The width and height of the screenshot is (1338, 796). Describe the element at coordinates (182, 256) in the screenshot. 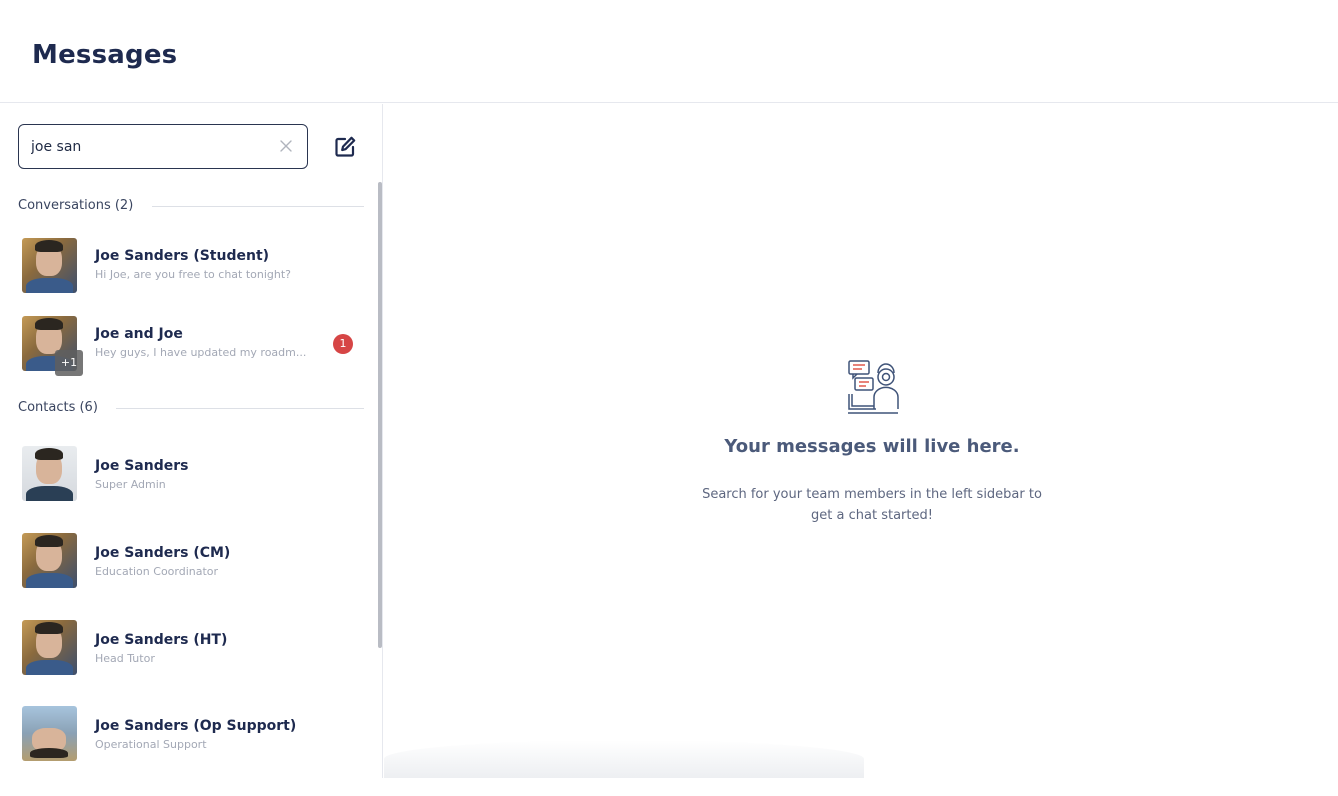

I see `conversation-name: Joe Sanders (Student)` at that location.